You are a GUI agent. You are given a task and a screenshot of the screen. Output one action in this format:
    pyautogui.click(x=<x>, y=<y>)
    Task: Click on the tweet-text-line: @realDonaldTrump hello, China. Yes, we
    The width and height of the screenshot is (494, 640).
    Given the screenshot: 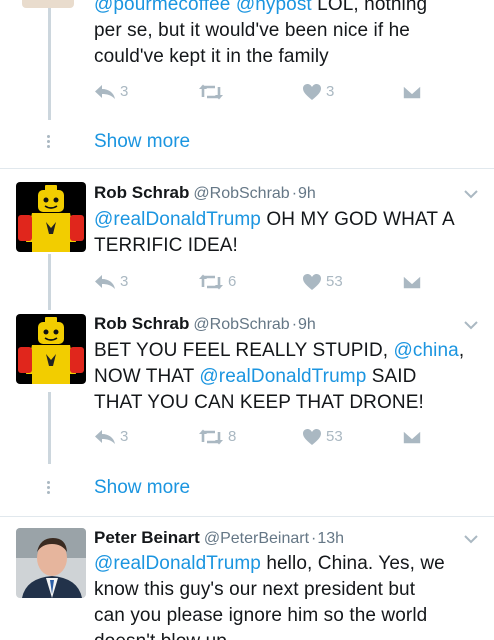 What is the action you would take?
    pyautogui.click(x=290, y=564)
    